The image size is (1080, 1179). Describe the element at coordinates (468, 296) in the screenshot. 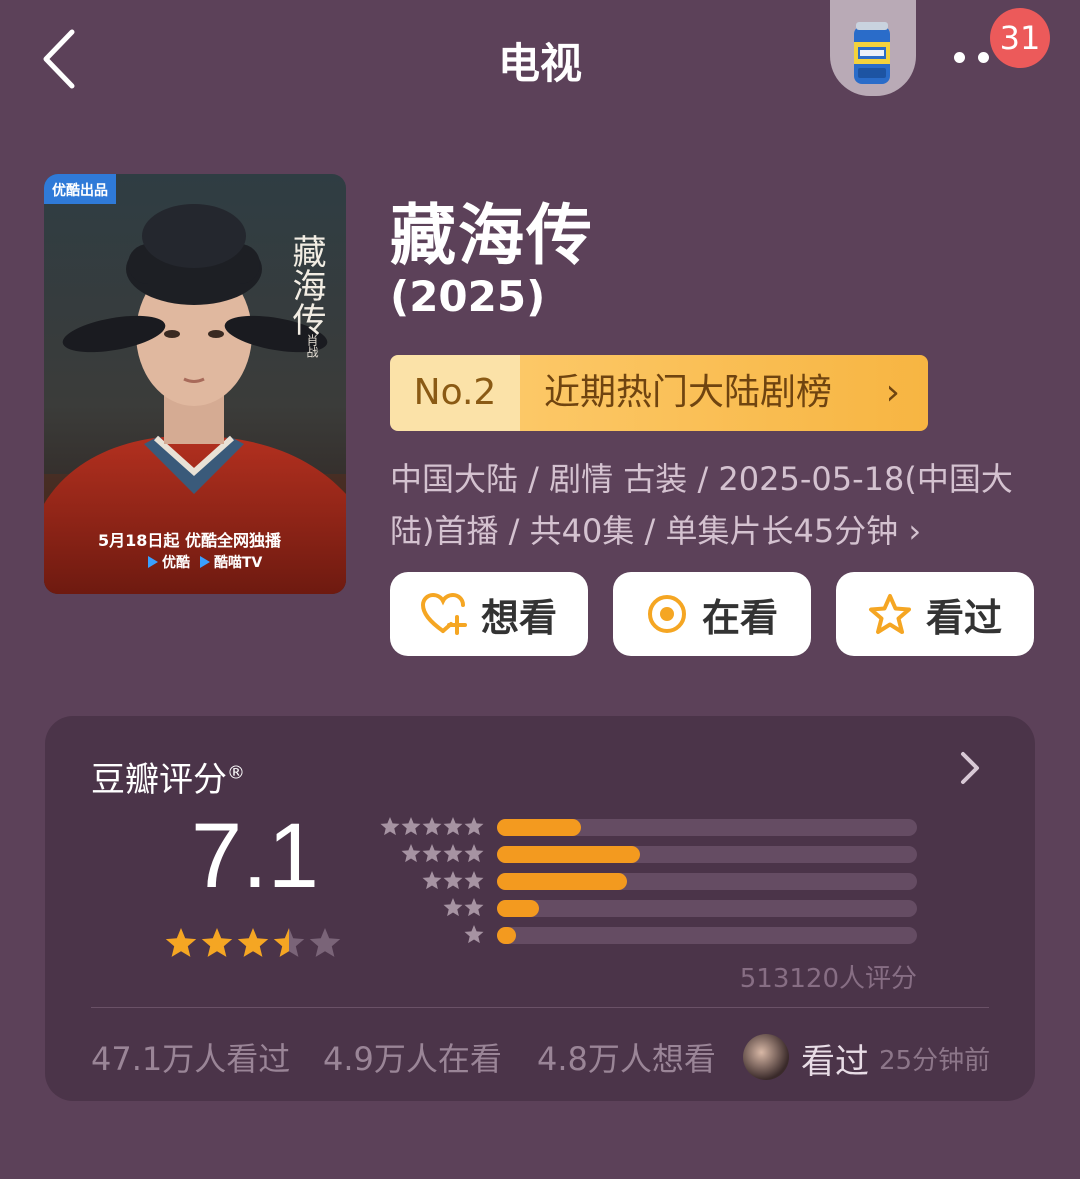

I see `show-year: (2025)` at that location.